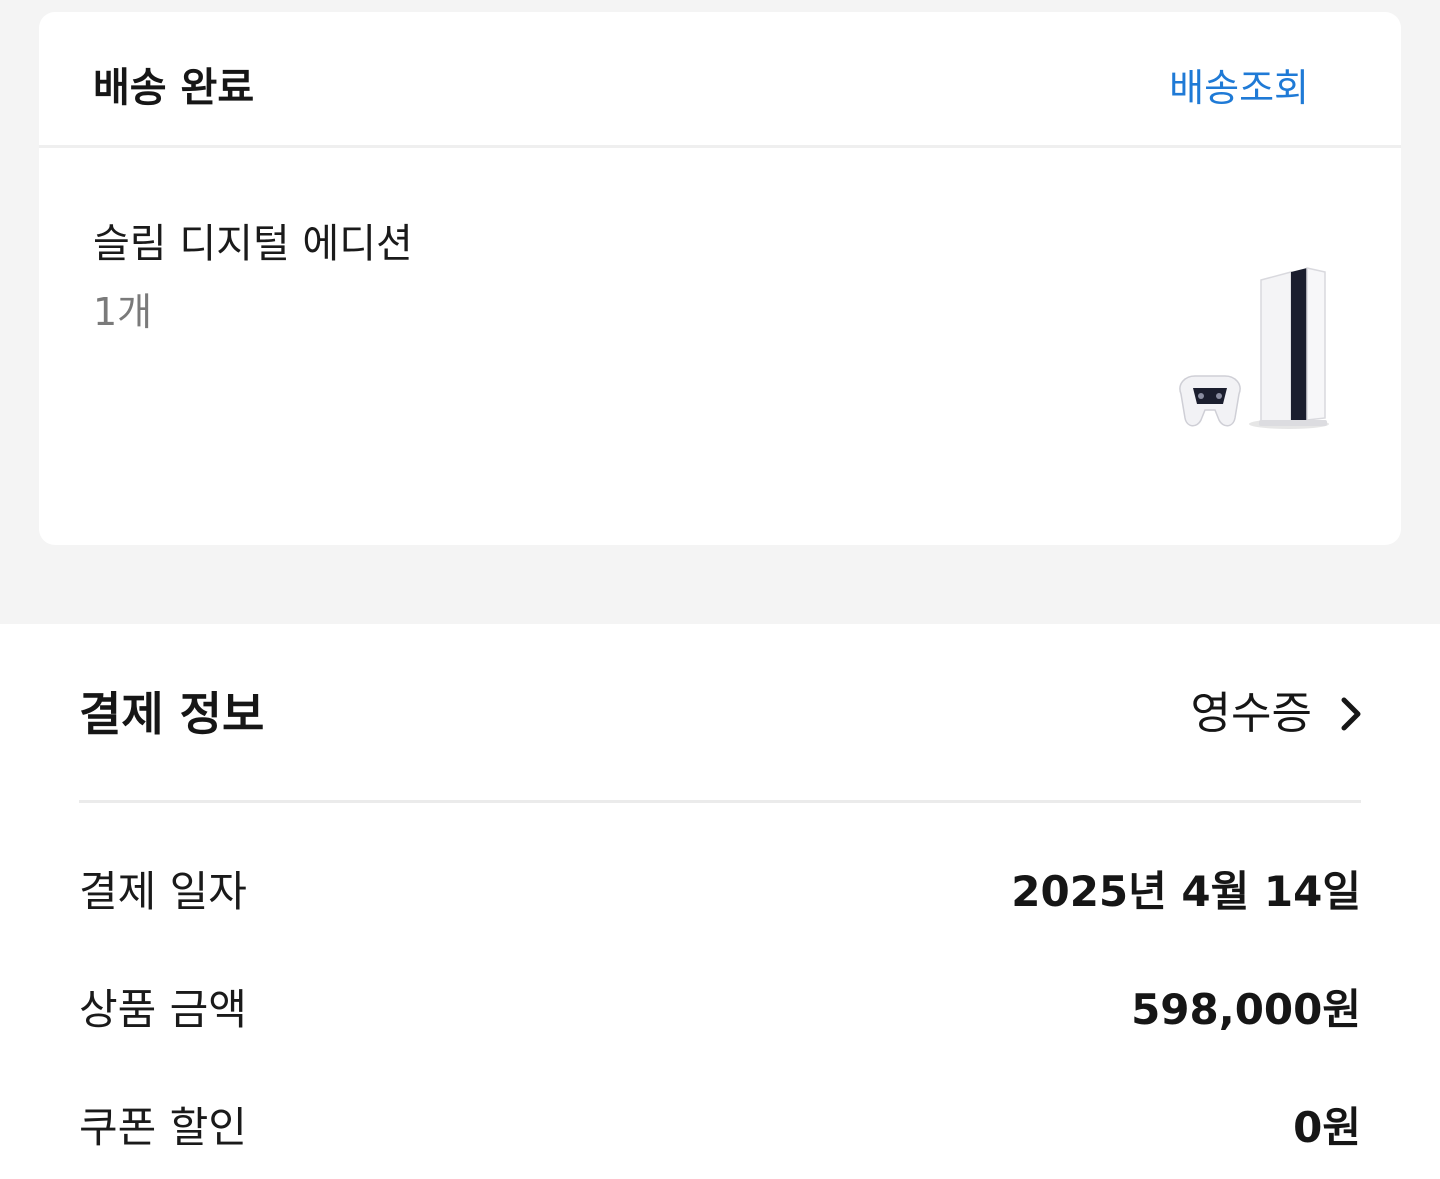 This screenshot has height=1179, width=1440. Describe the element at coordinates (720, 888) in the screenshot. I see `payment-date-row: 결제 일자 2025년 4월 14일` at that location.